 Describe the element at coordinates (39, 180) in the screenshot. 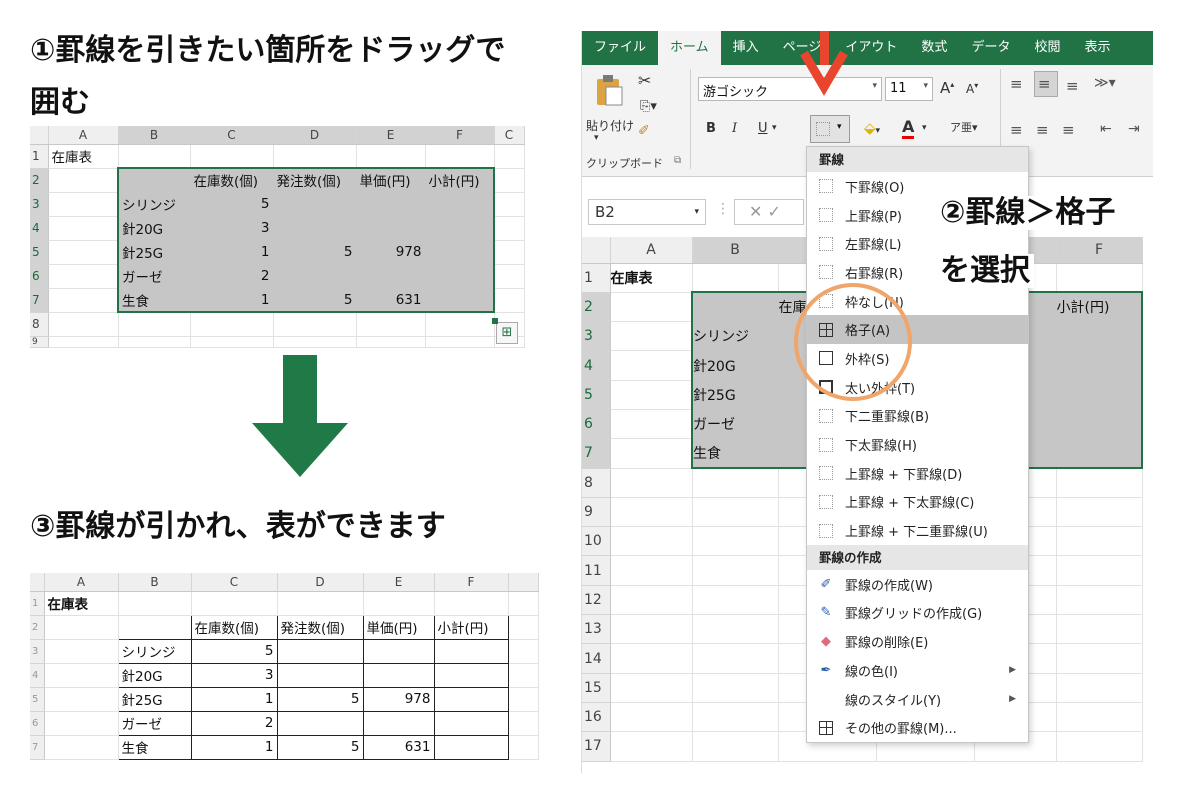

I see `row-header: 2` at that location.